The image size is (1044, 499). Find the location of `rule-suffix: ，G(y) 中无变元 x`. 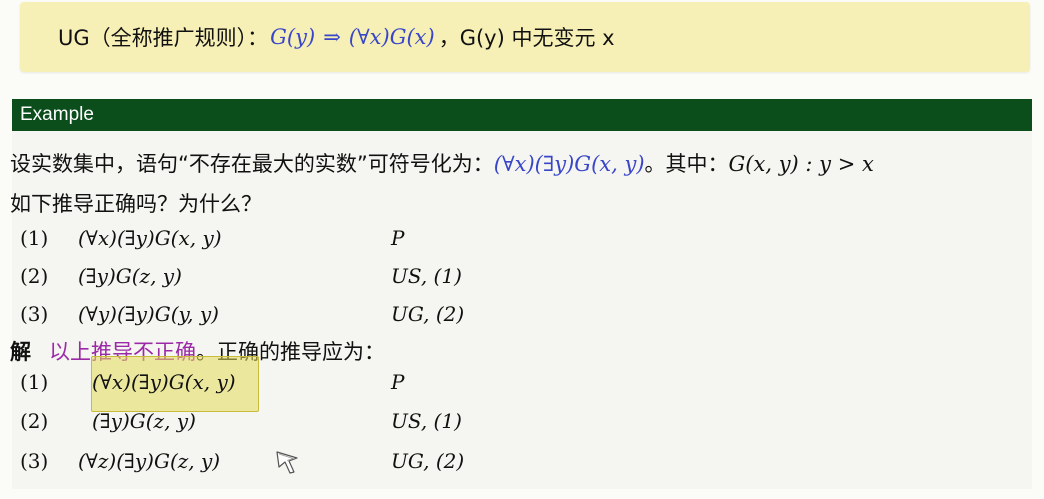

rule-suffix: ，G(y) 中无变元 x is located at coordinates (526, 38).